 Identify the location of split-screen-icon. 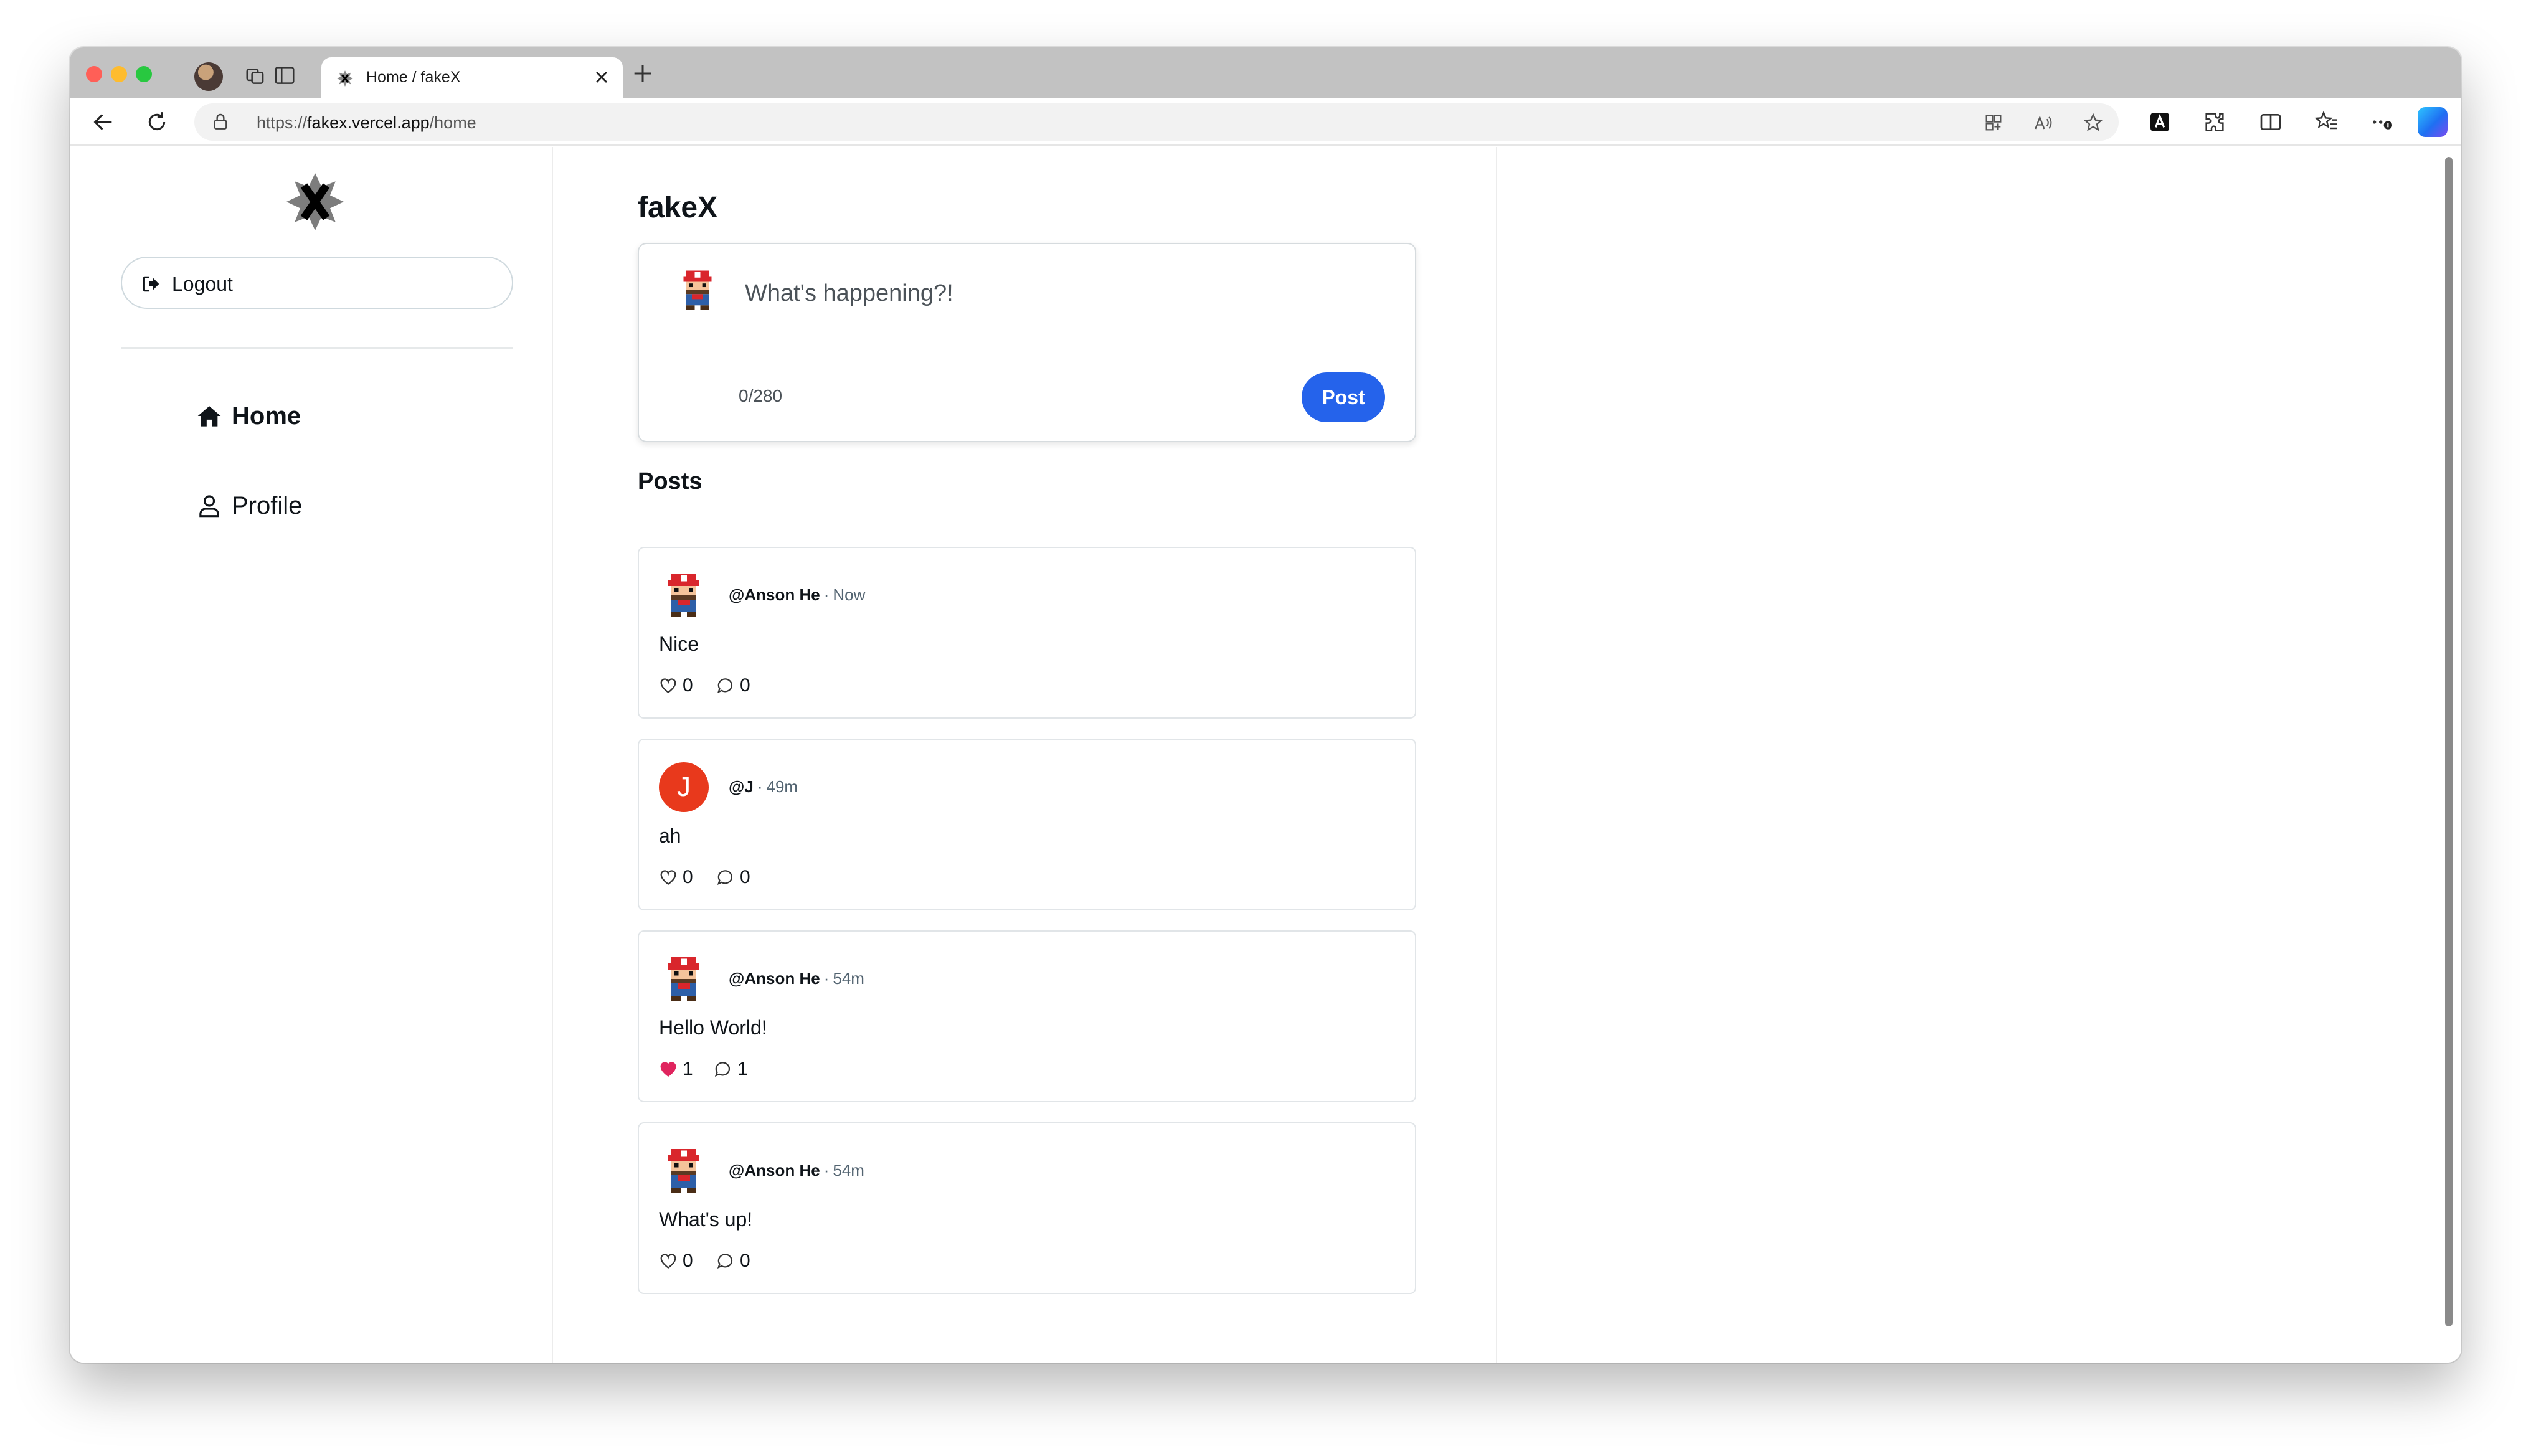
(2270, 123).